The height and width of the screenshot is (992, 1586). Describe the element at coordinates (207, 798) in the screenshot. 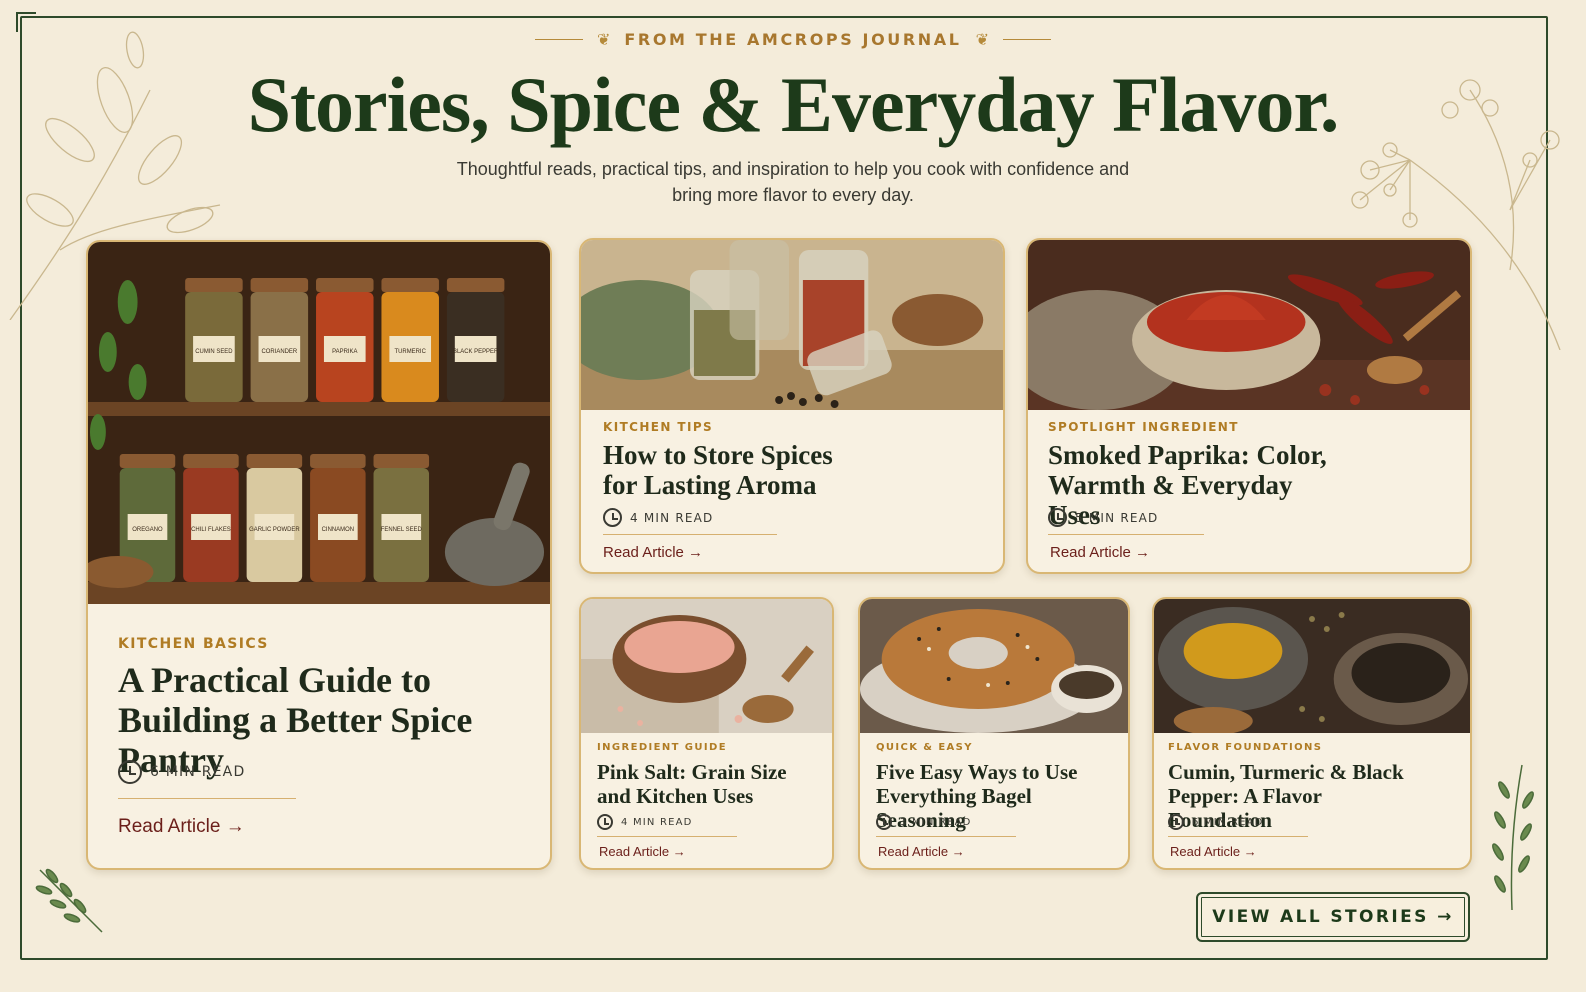

I see `featured-divider` at that location.